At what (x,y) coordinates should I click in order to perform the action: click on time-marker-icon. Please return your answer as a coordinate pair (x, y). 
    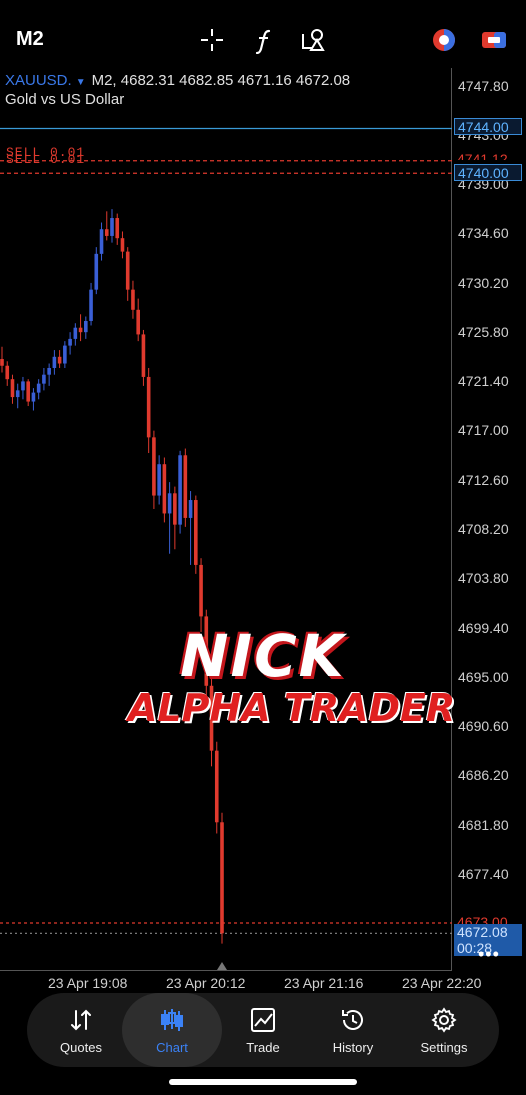
    Looking at the image, I should click on (222, 966).